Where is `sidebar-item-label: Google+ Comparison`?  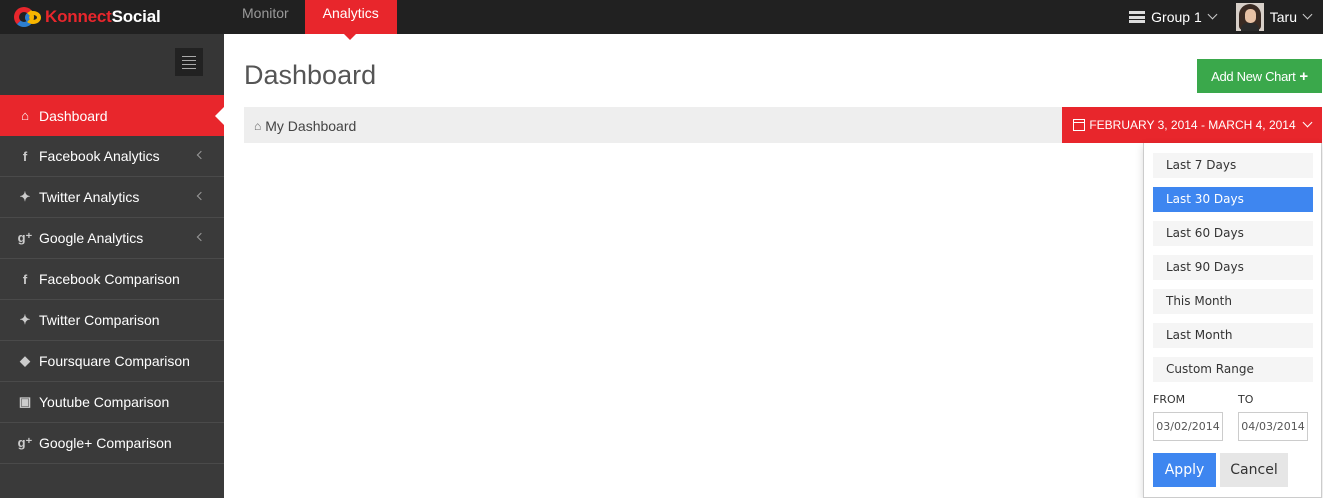
sidebar-item-label: Google+ Comparison is located at coordinates (105, 443).